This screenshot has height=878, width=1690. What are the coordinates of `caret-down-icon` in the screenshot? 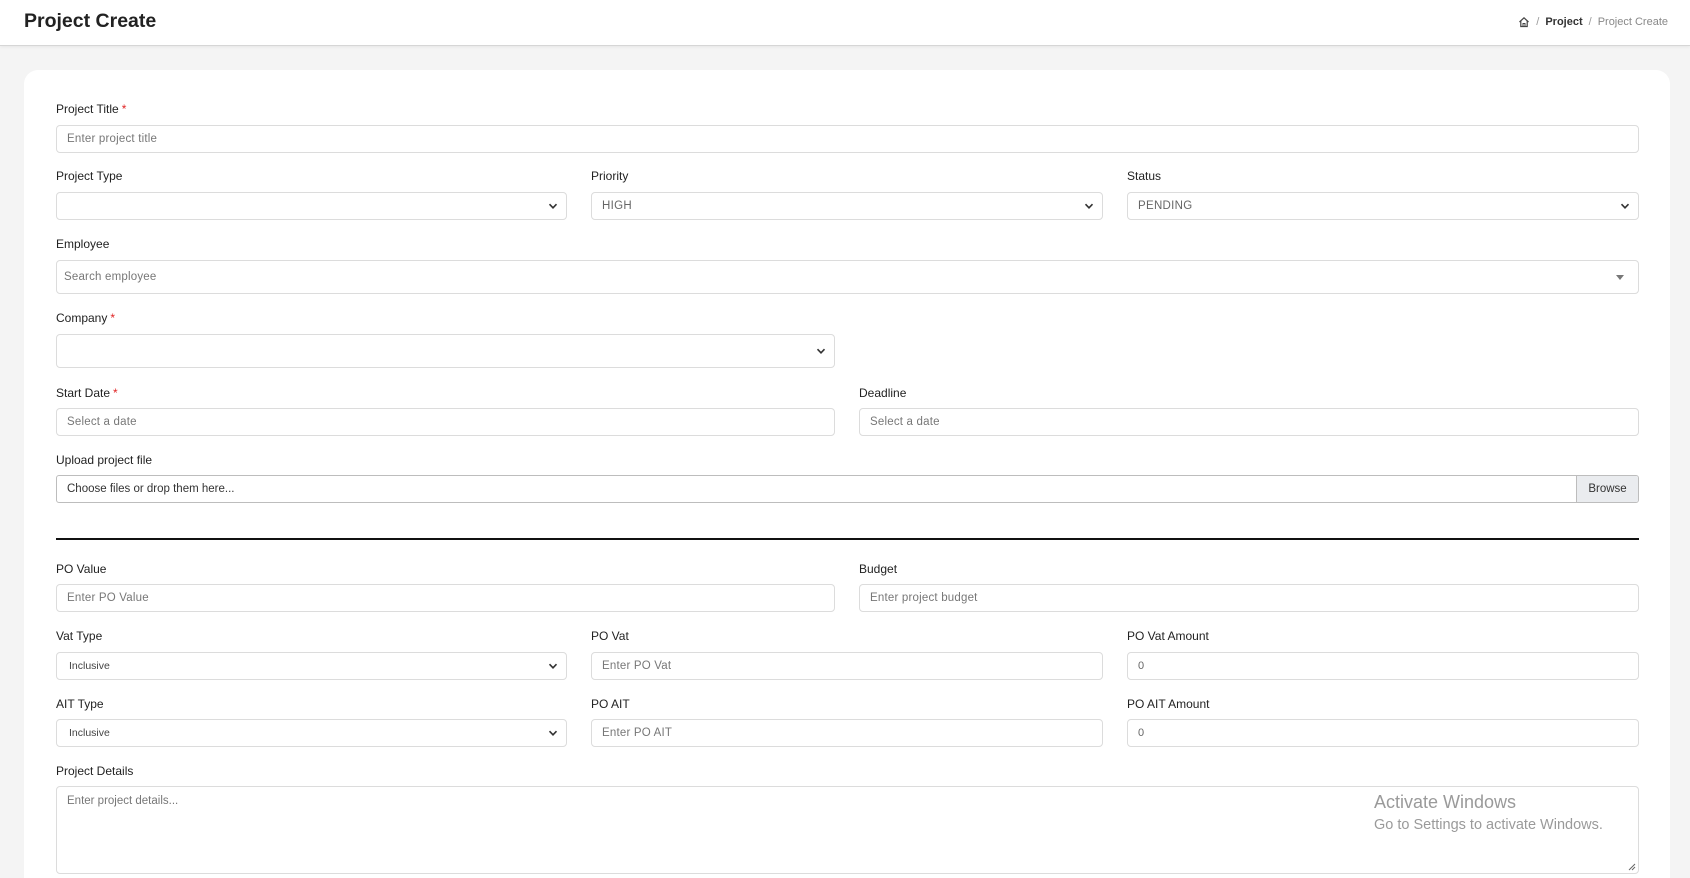 It's located at (1620, 277).